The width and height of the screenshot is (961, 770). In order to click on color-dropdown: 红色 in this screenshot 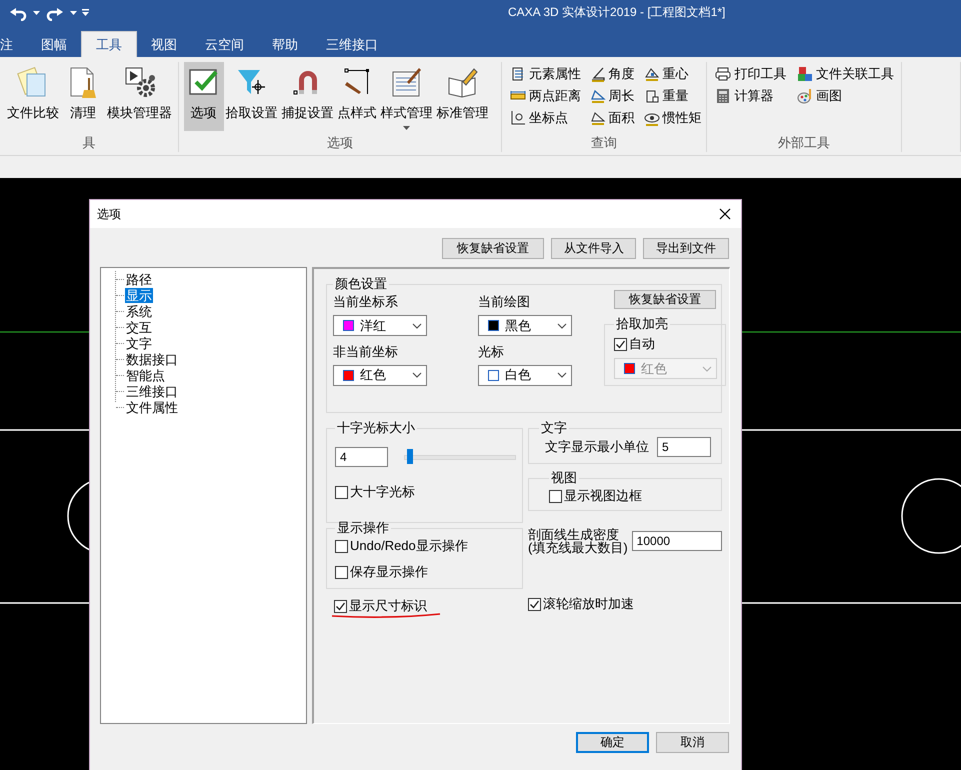, I will do `click(380, 375)`.